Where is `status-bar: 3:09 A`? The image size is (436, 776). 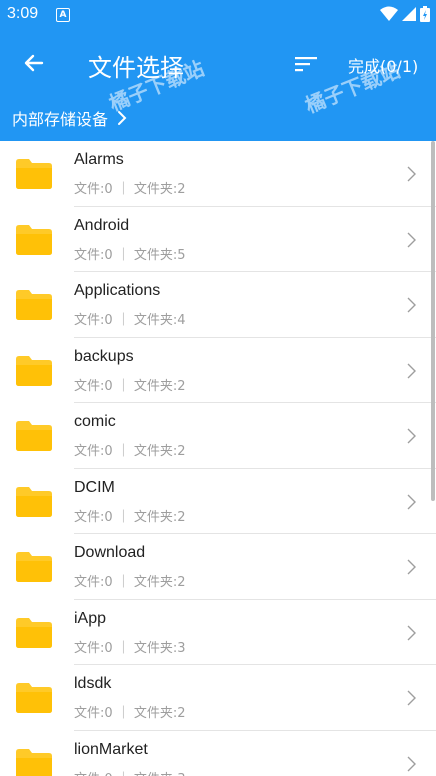 status-bar: 3:09 A is located at coordinates (218, 15).